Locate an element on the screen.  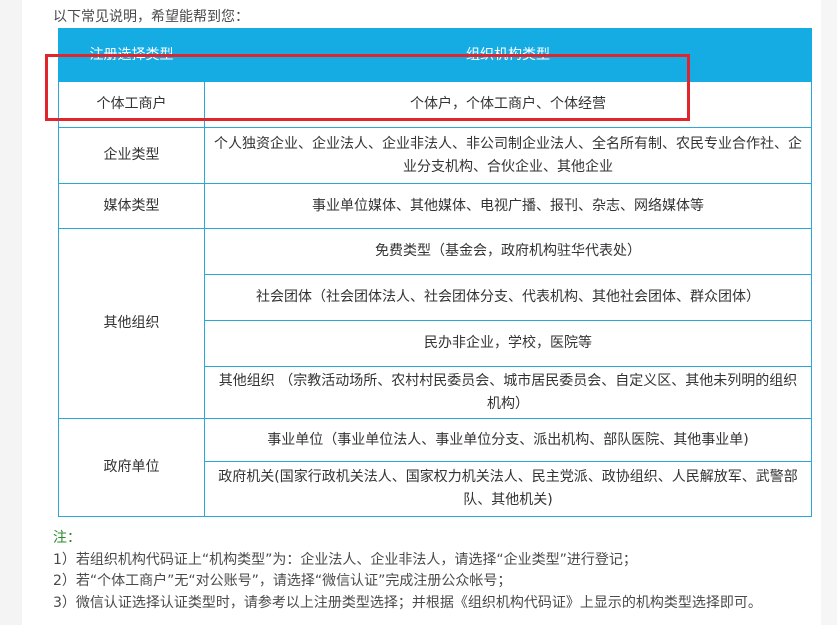
header-organization-type: 组织机构类型 is located at coordinates (508, 55).